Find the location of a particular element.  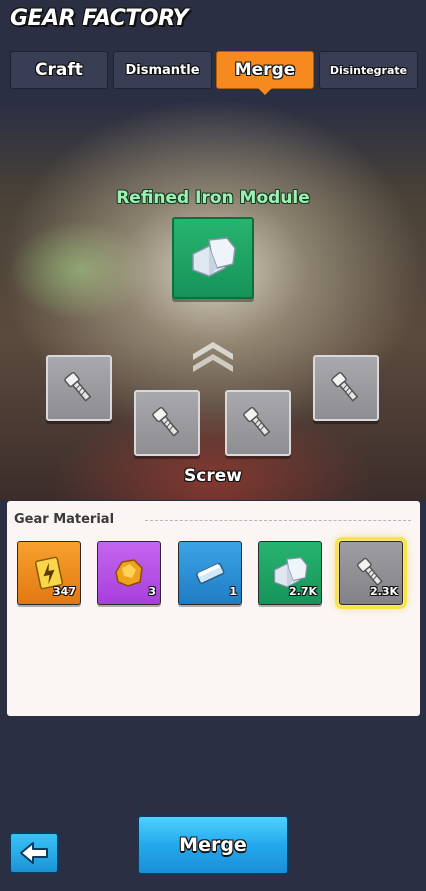

page-title: GEAR FACTORY is located at coordinates (99, 18).